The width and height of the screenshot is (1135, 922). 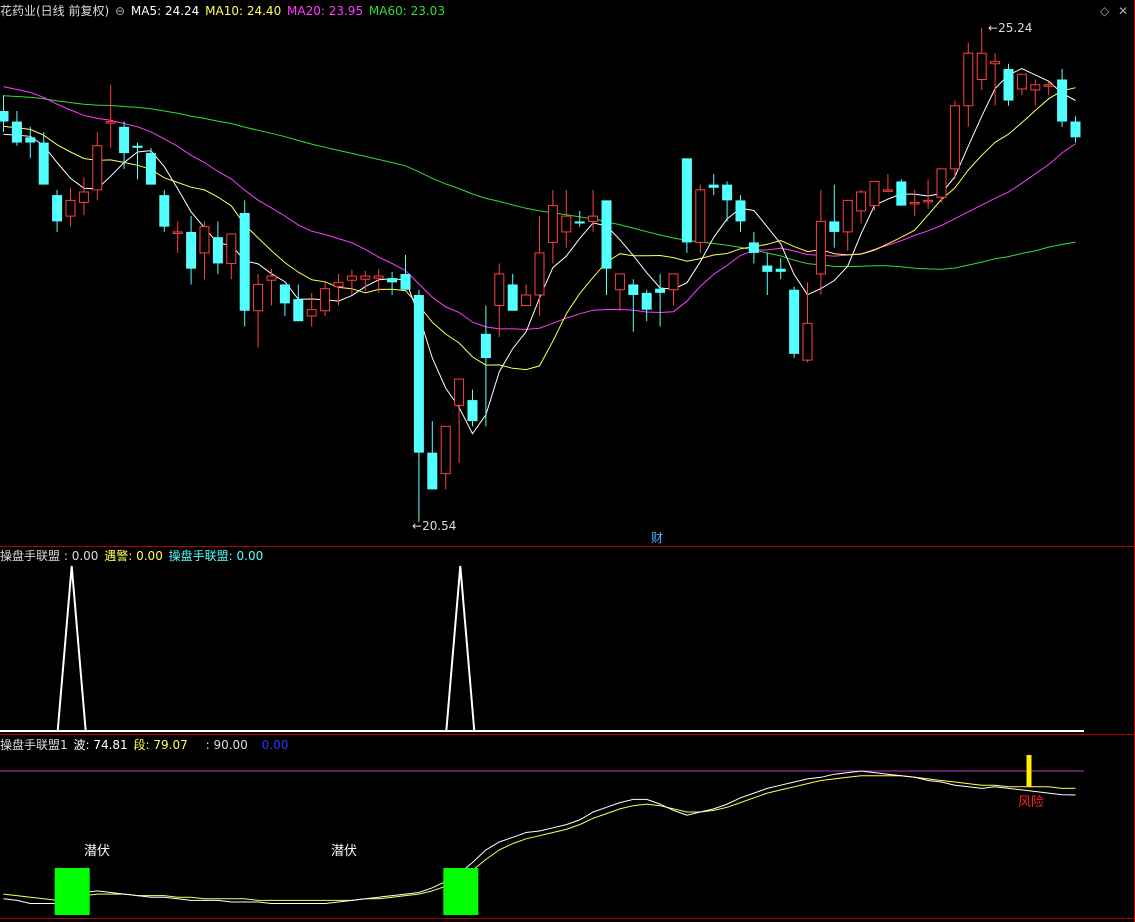 What do you see at coordinates (106, 745) in the screenshot?
I see `bo-value: : 74.81` at bounding box center [106, 745].